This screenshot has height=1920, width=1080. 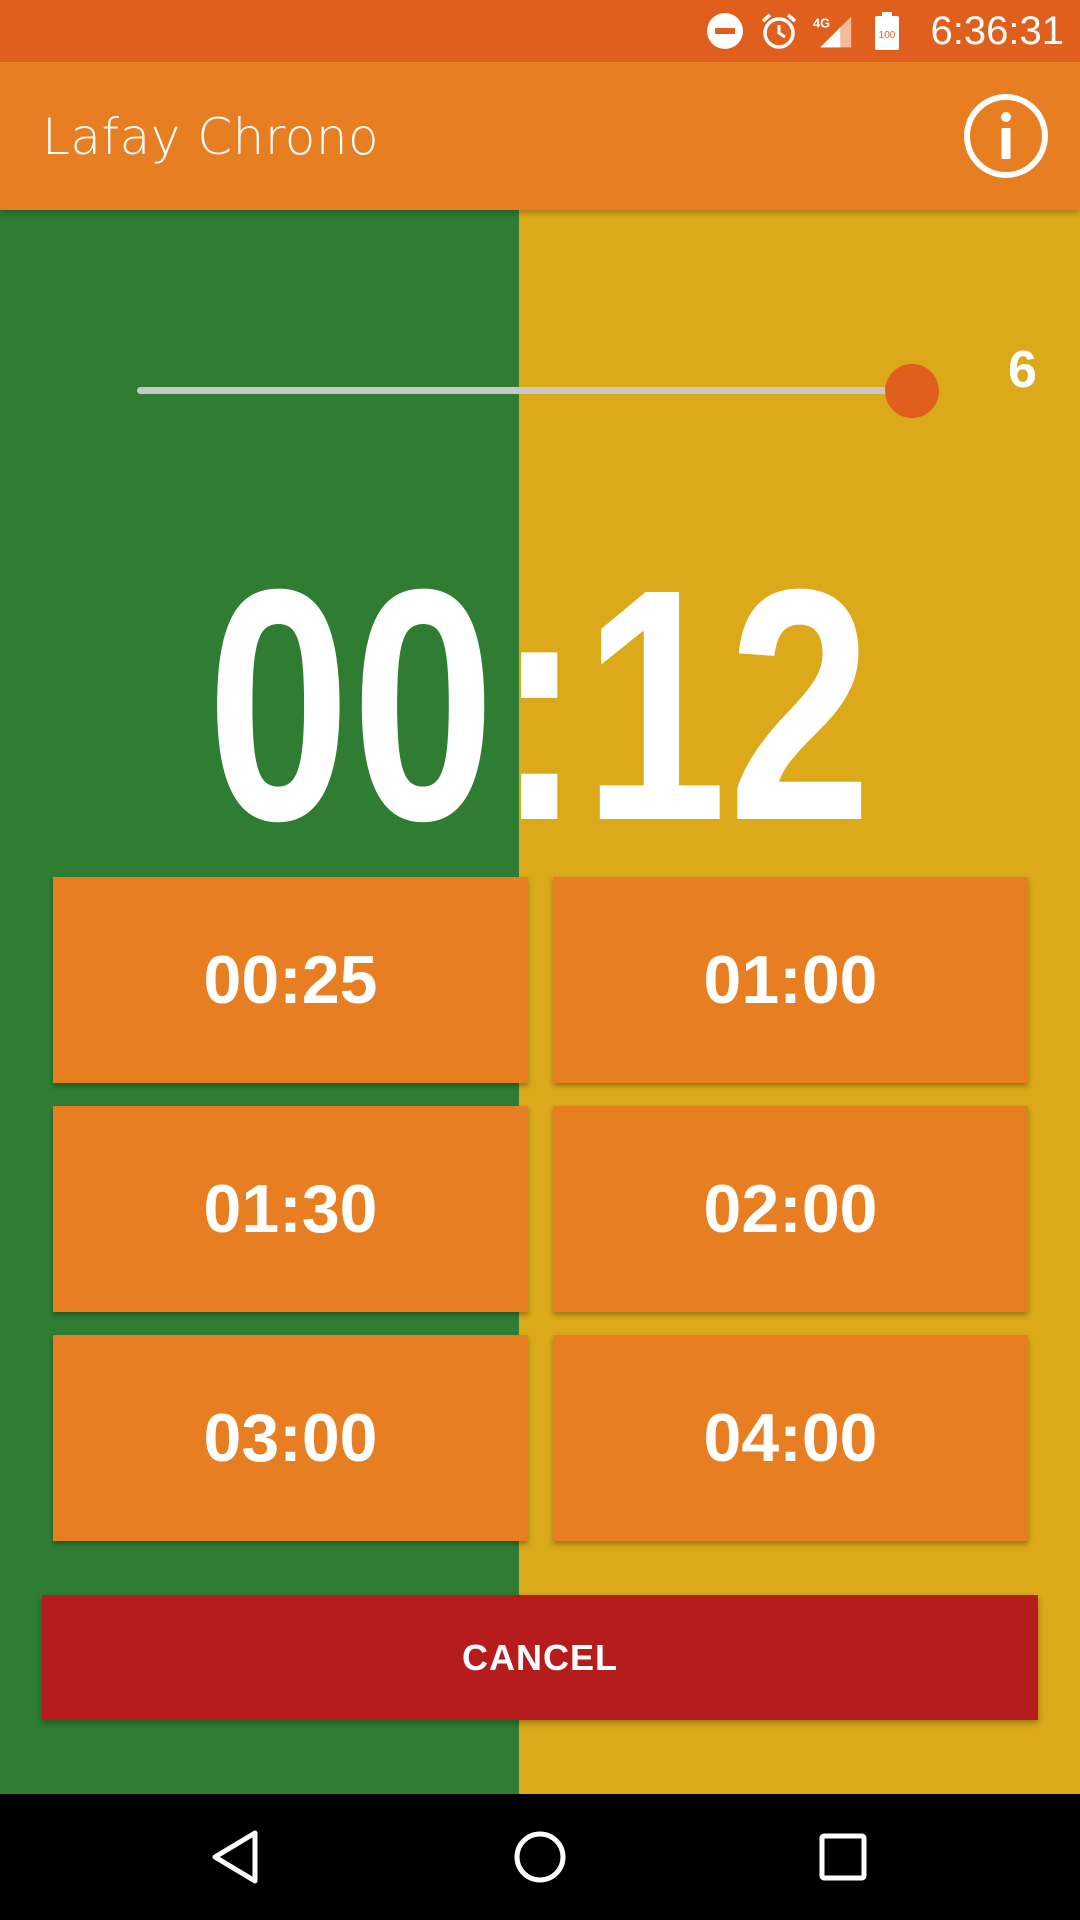 What do you see at coordinates (725, 31) in the screenshot?
I see `do-not-disturb-icon` at bounding box center [725, 31].